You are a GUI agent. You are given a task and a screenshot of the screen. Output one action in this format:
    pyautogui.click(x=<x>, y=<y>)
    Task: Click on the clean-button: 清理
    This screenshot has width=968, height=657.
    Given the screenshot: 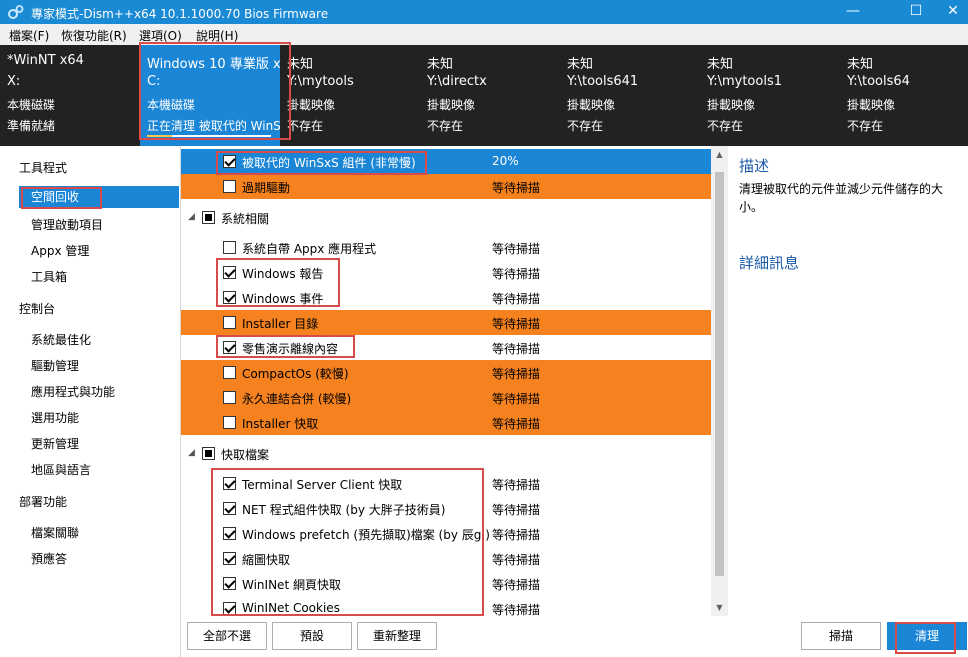 What is the action you would take?
    pyautogui.click(x=927, y=636)
    